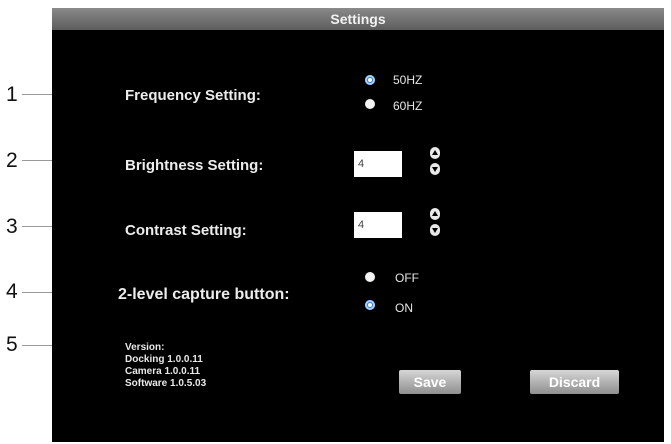 The image size is (671, 444). I want to click on brightness-label: Brightness Setting:, so click(194, 165).